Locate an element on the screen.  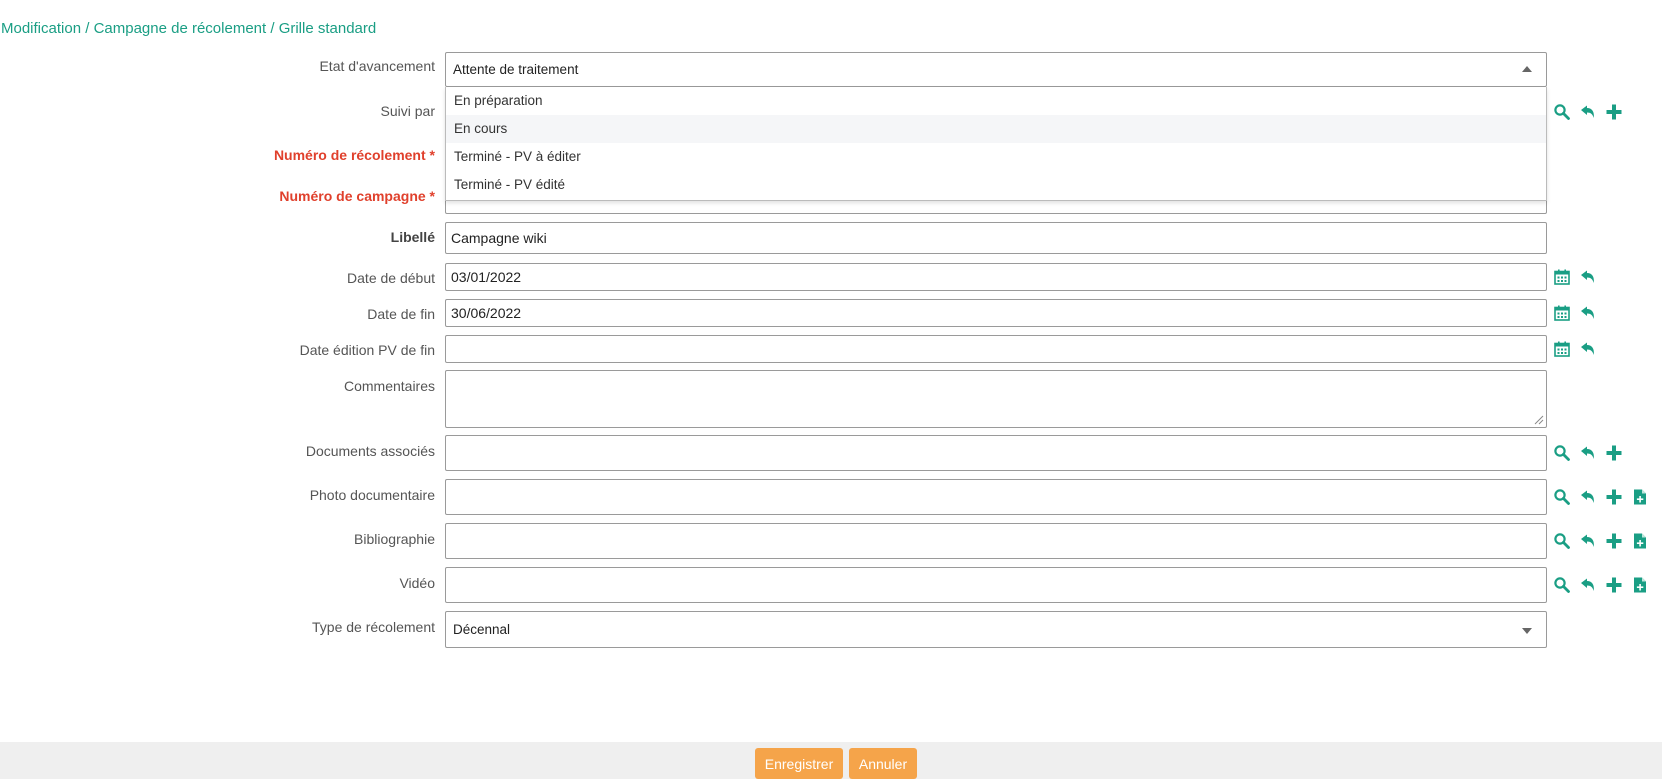
libelle-label: Libellé is located at coordinates (412, 237).